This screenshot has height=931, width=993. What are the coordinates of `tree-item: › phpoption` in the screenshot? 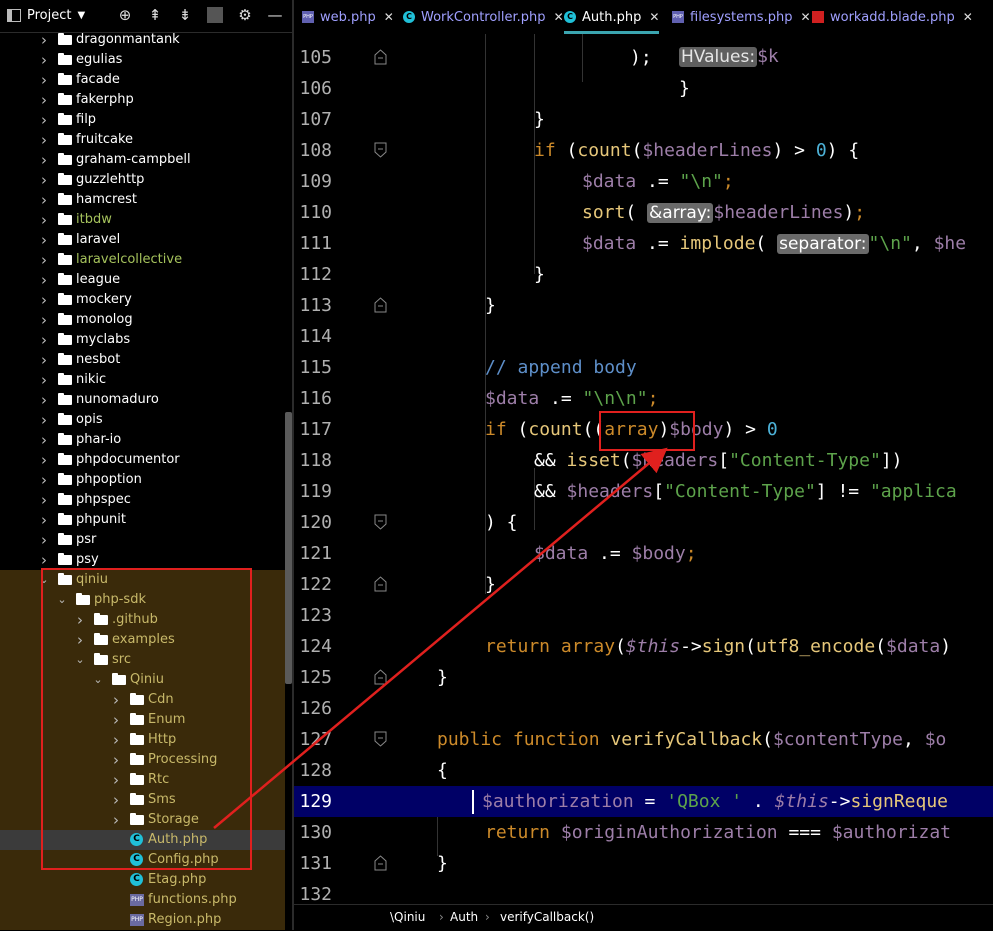 It's located at (142, 480).